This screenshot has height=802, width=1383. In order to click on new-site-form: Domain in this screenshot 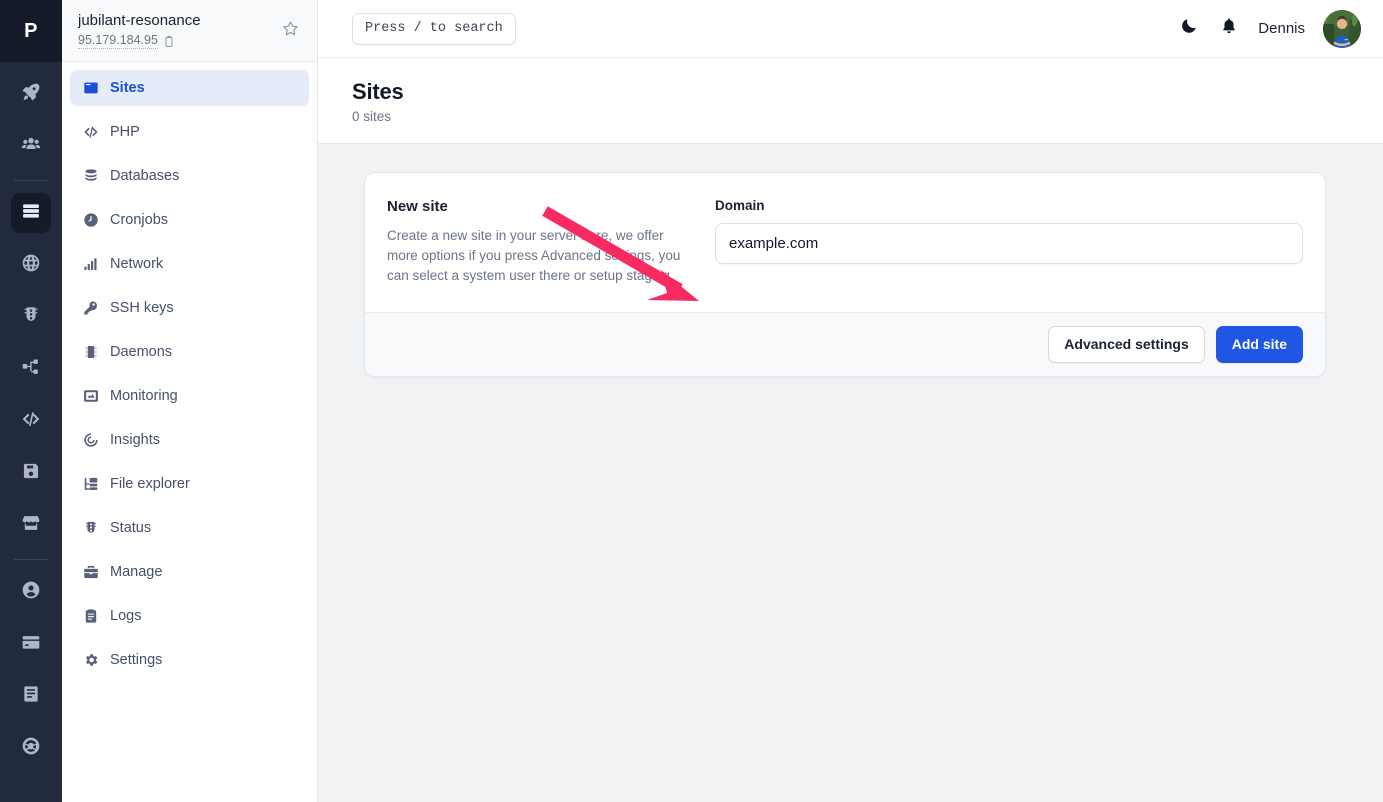, I will do `click(1009, 241)`.